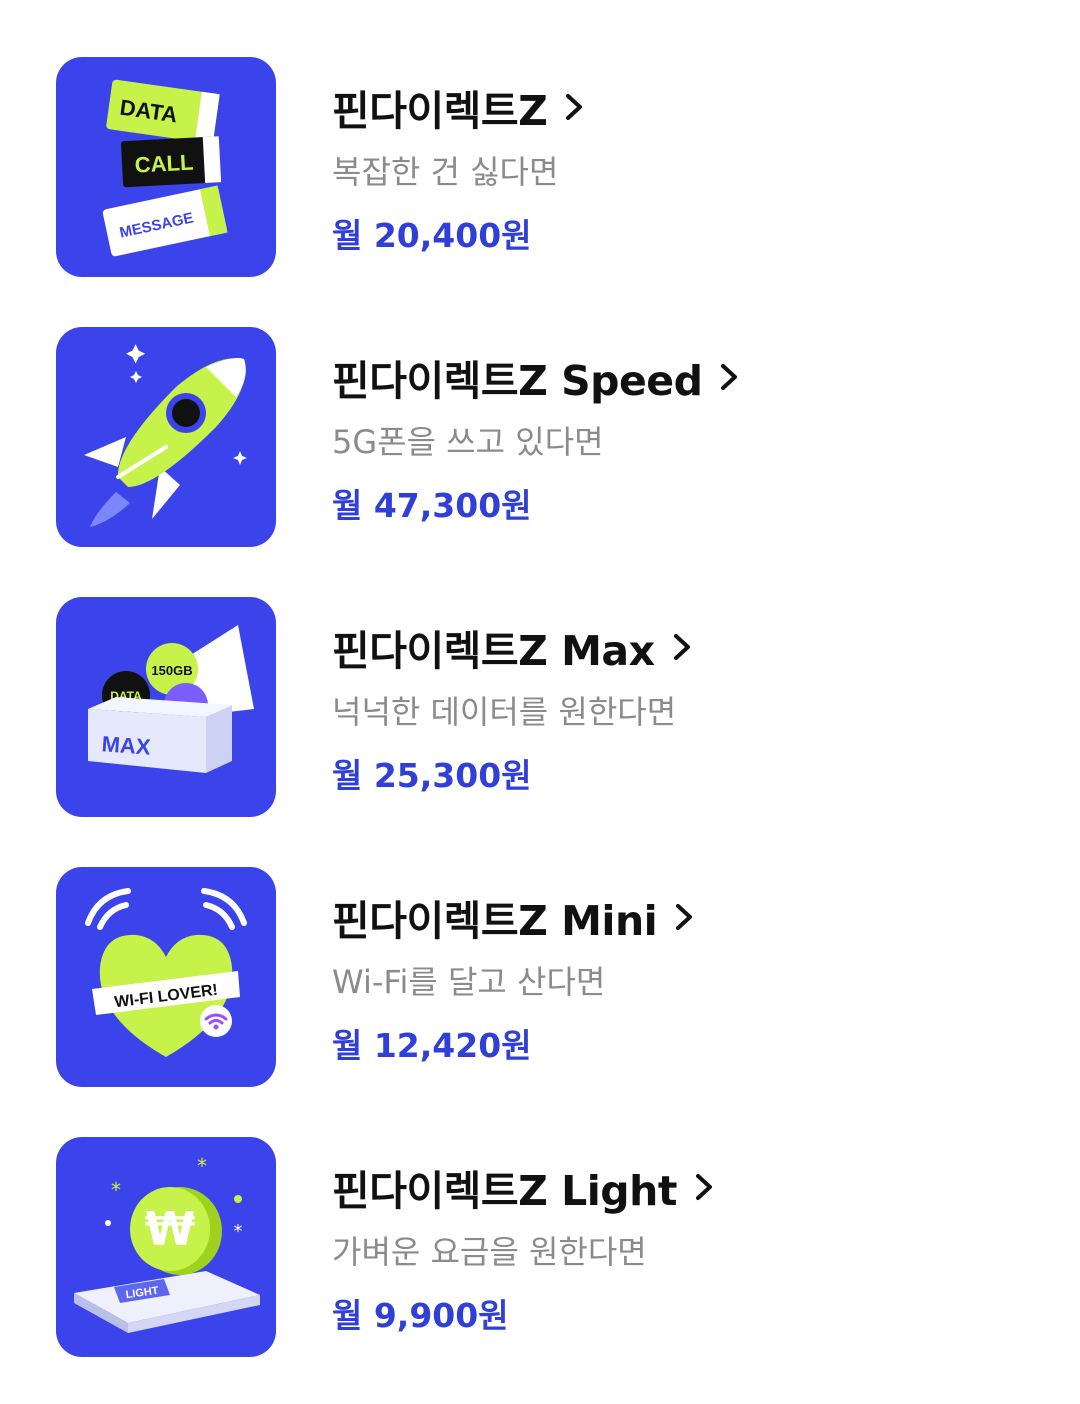  I want to click on plan-title: 핀다이렉트Z Speed, so click(517, 381).